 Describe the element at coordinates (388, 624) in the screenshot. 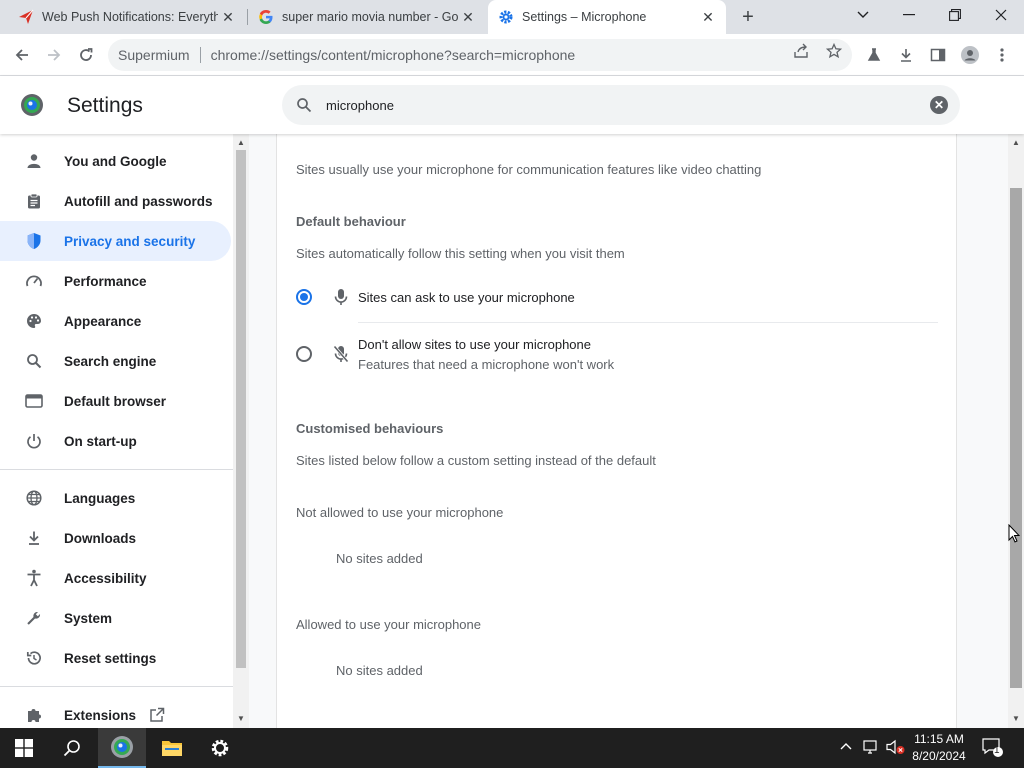

I see `allowed-heading: Allowed to use your microphone` at that location.